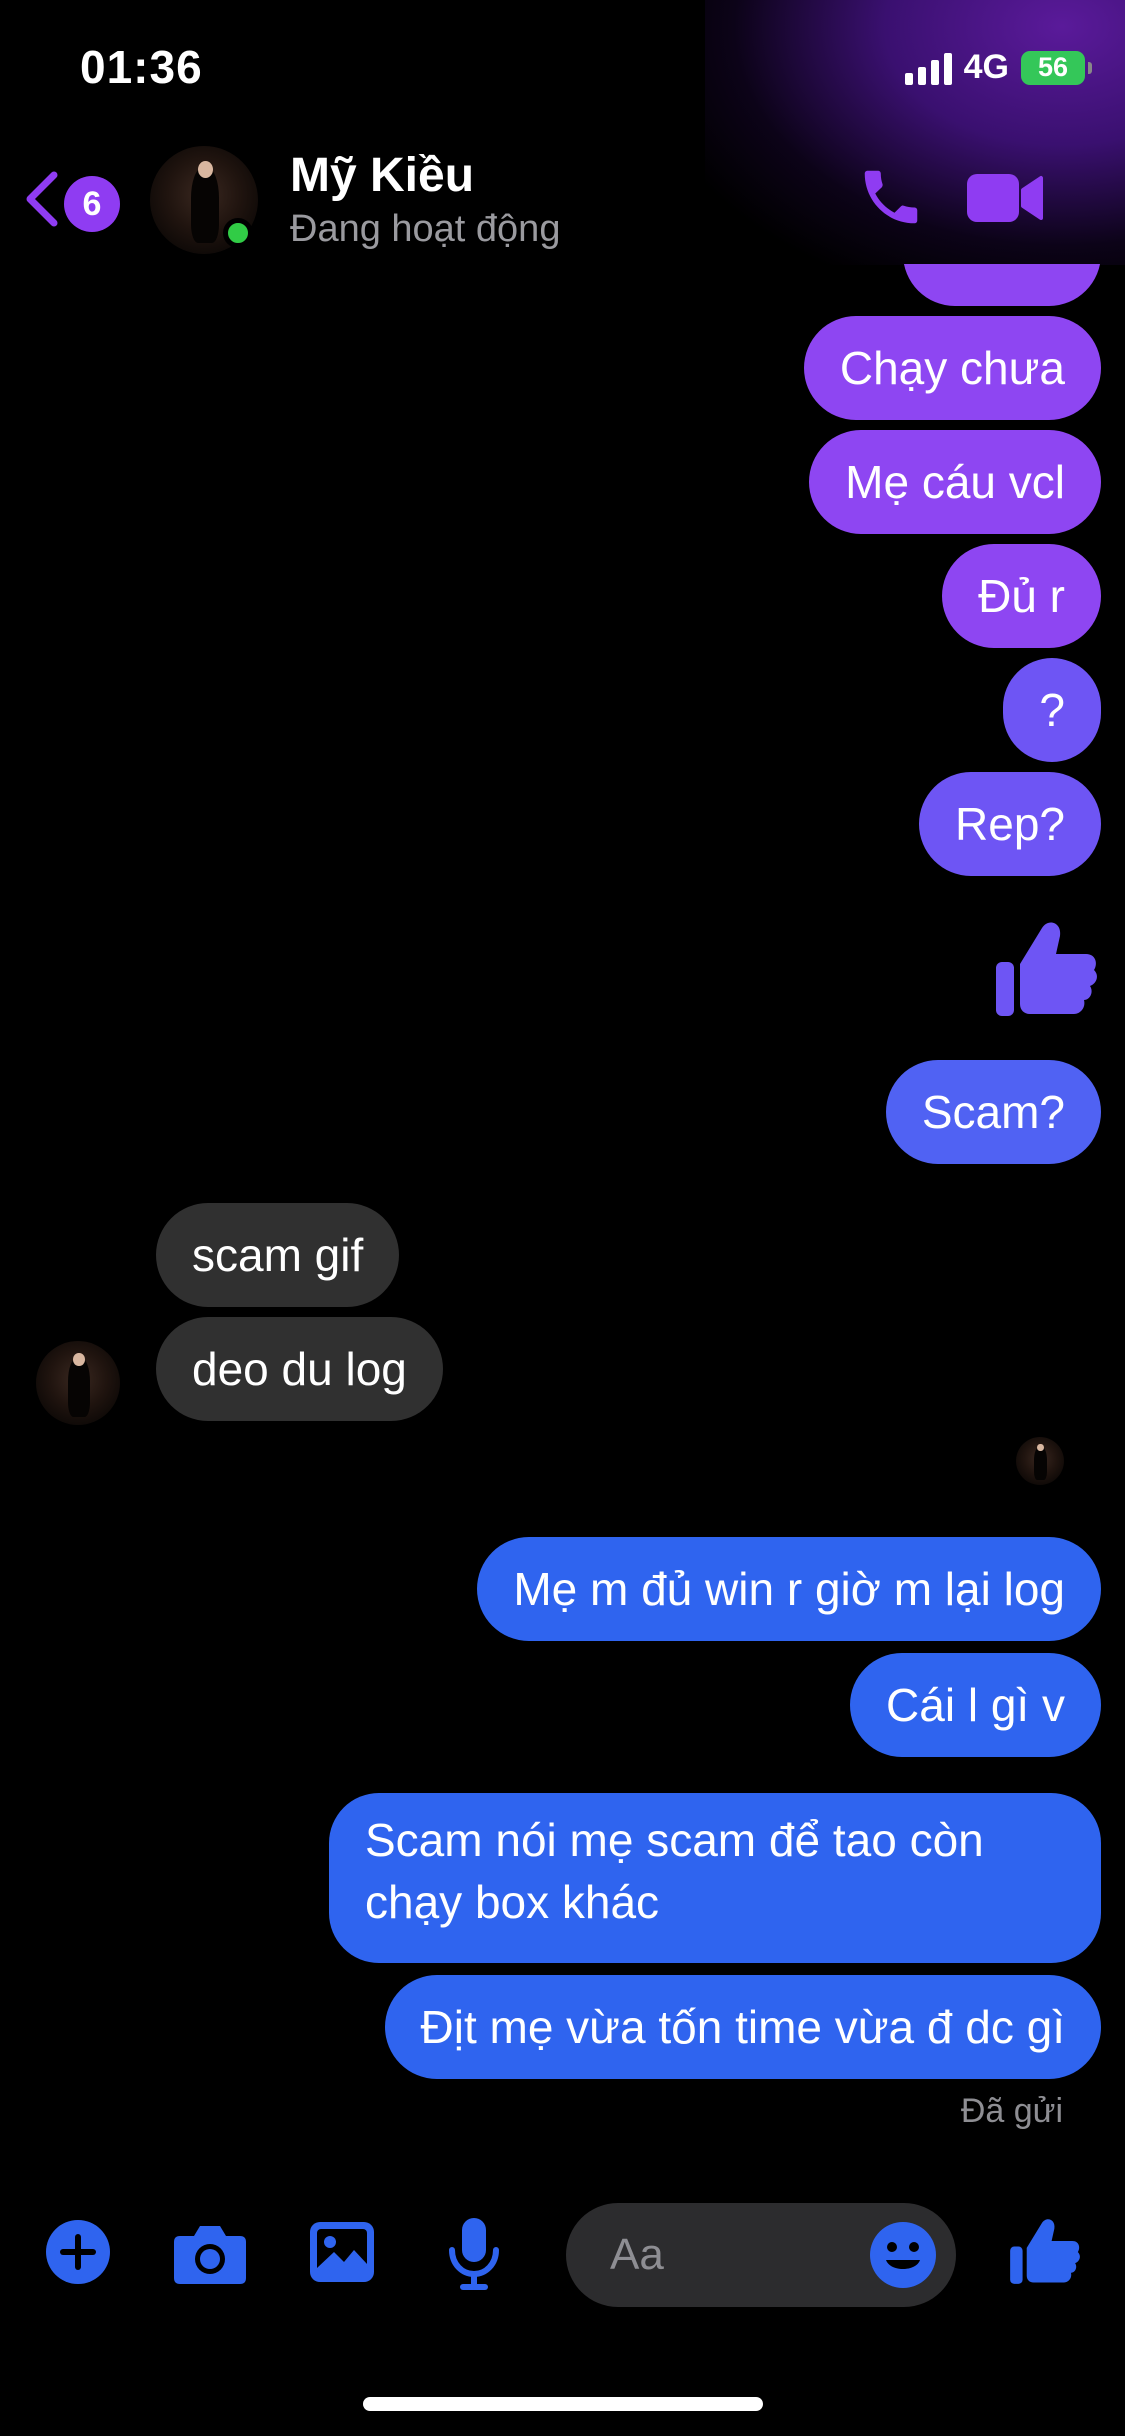  I want to click on message-outgoing: Chạy chưa, so click(952, 368).